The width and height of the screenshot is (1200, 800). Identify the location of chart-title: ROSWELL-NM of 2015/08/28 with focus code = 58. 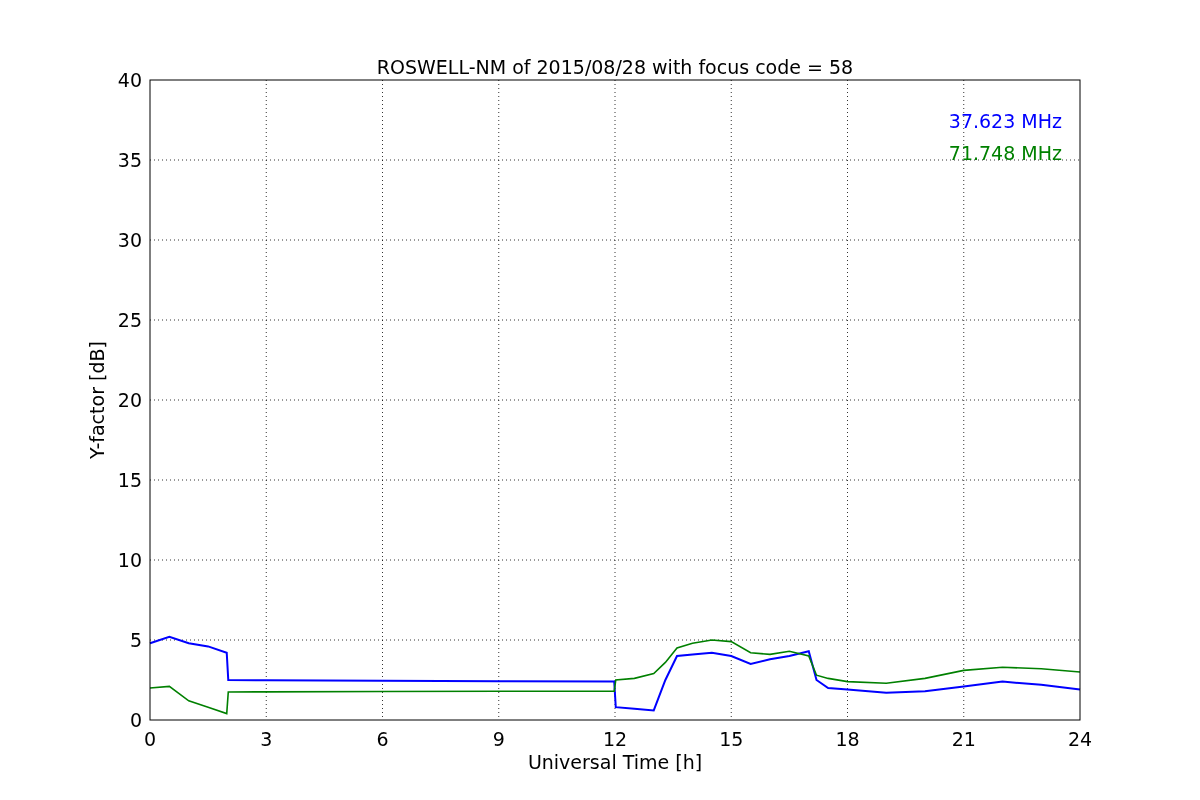
(615, 67).